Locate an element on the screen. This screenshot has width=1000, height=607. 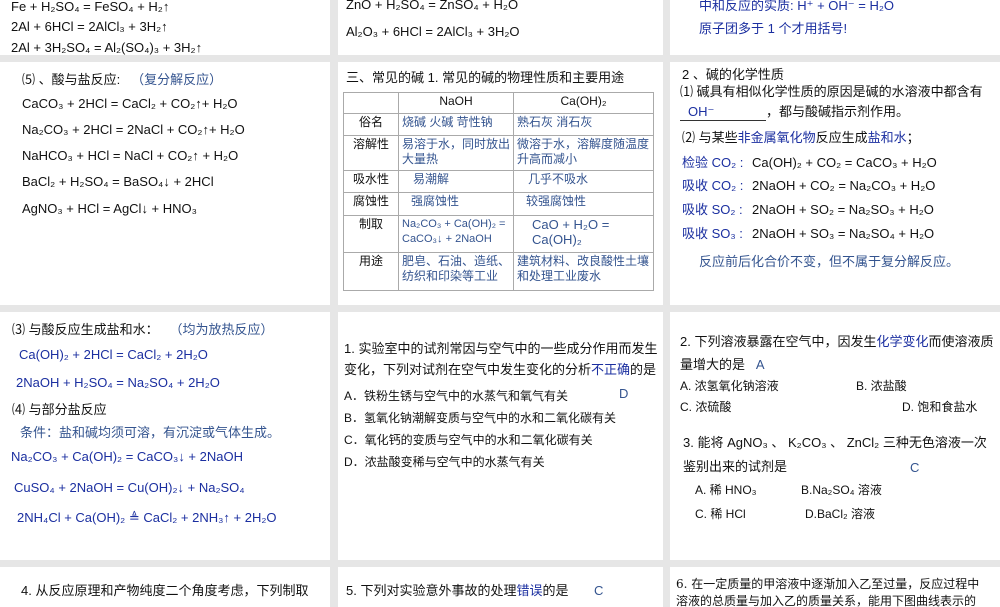
question-text: 量增大的是 A is located at coordinates (722, 365).